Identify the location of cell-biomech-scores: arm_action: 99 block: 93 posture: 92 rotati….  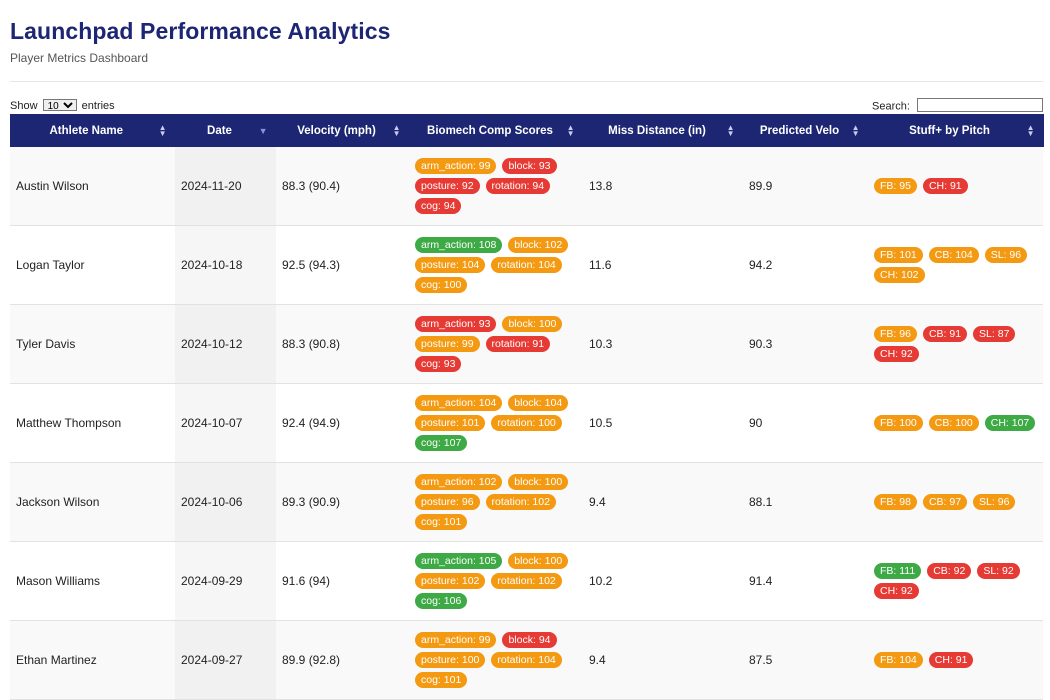
(496, 186).